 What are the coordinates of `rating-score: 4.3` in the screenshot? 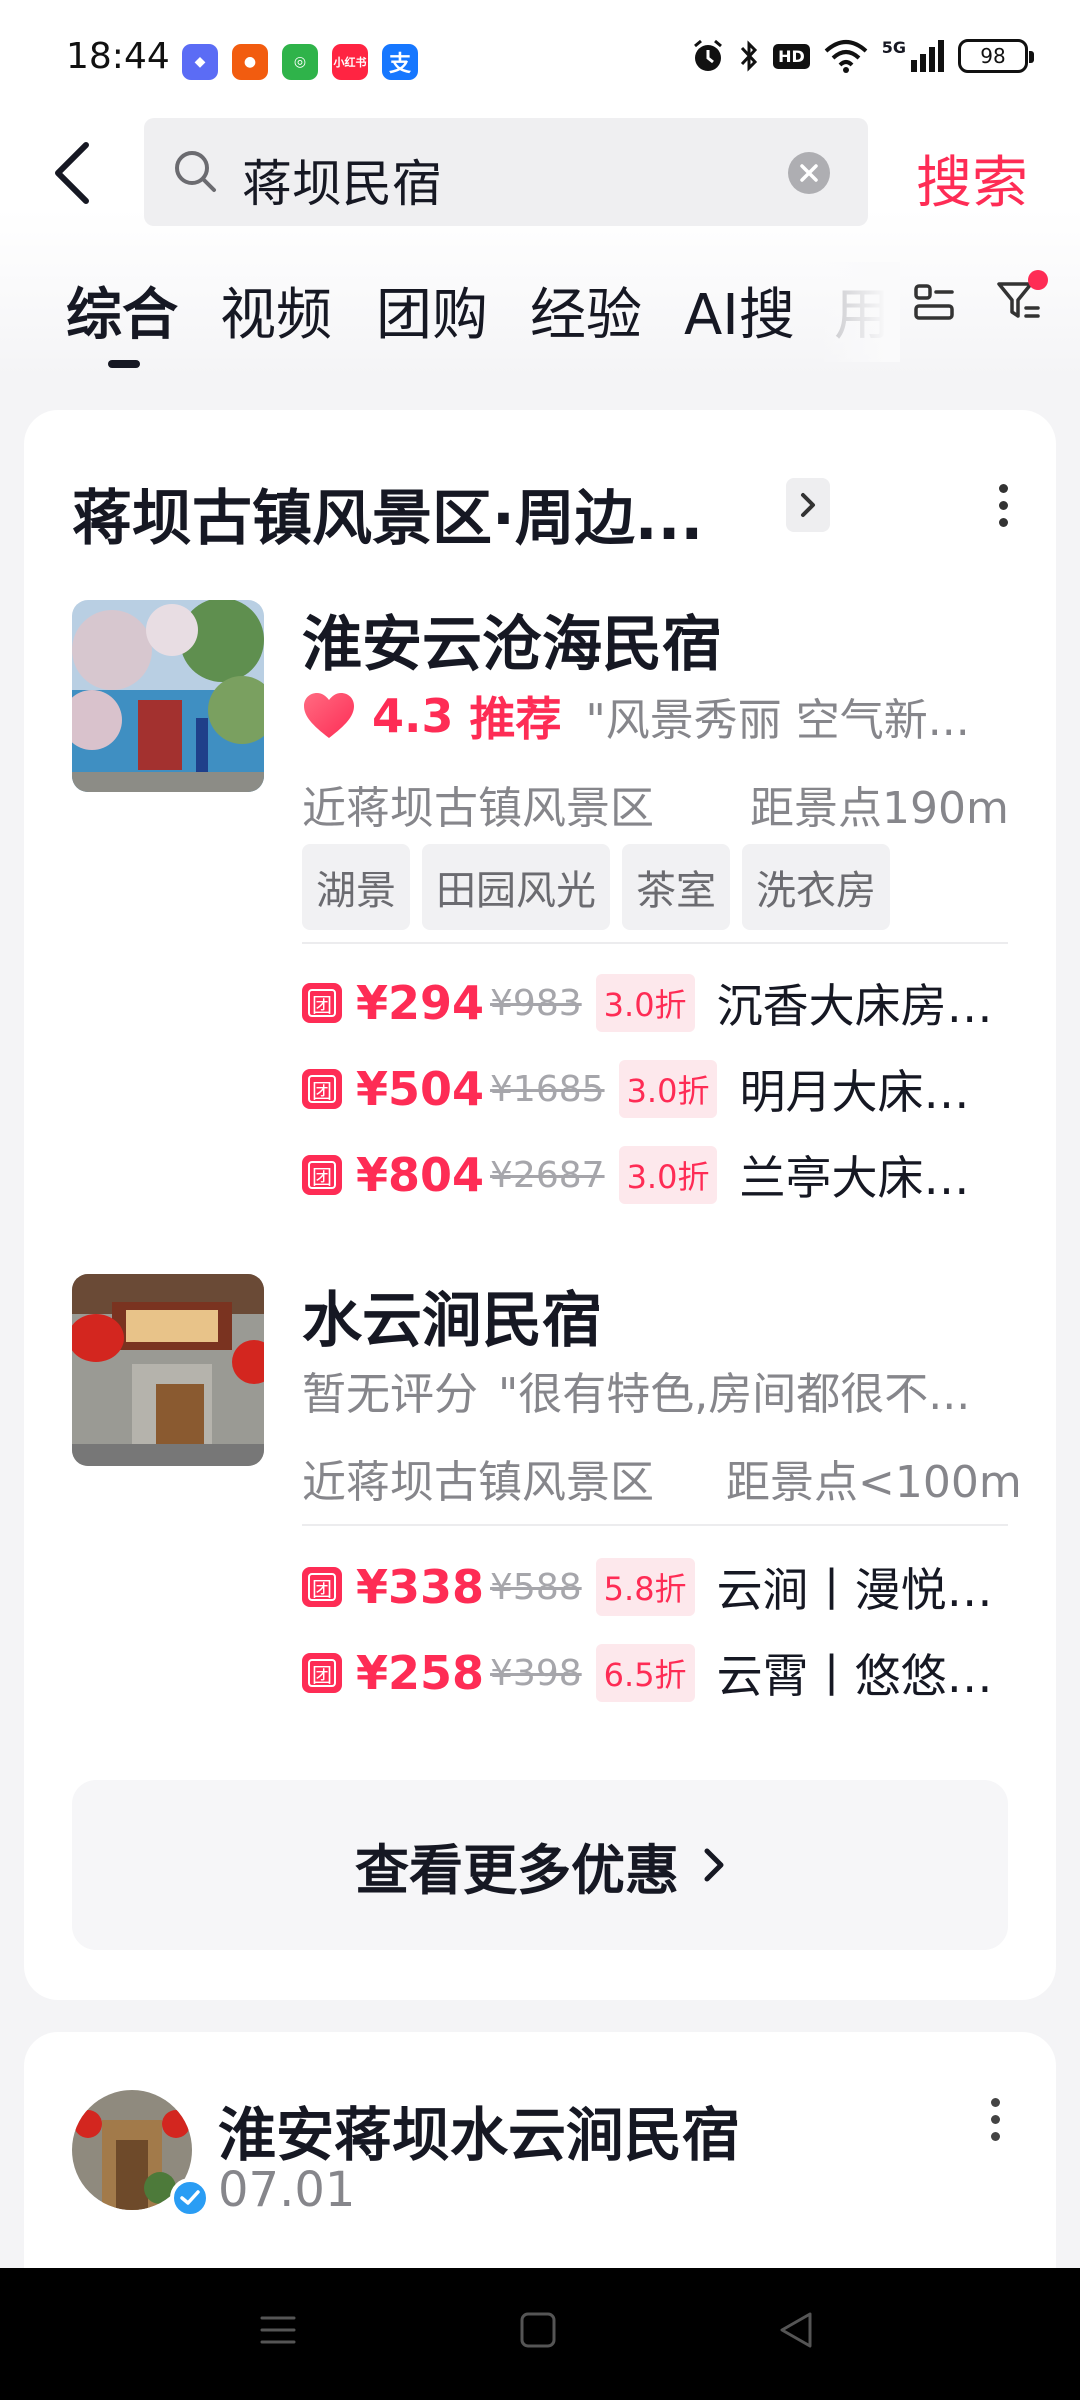 It's located at (413, 716).